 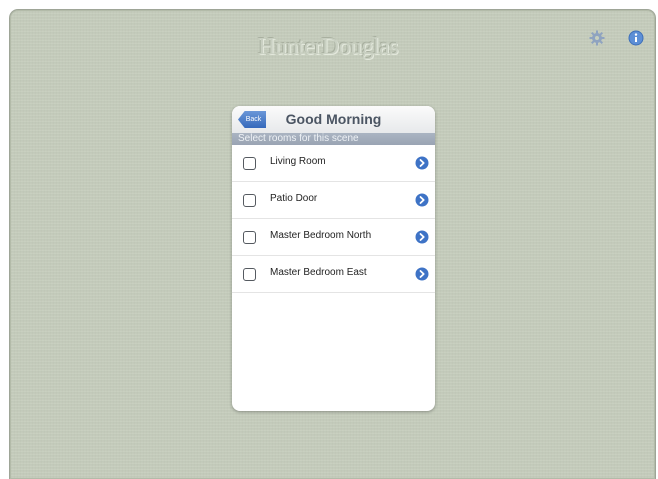 I want to click on info-icon, so click(x=636, y=38).